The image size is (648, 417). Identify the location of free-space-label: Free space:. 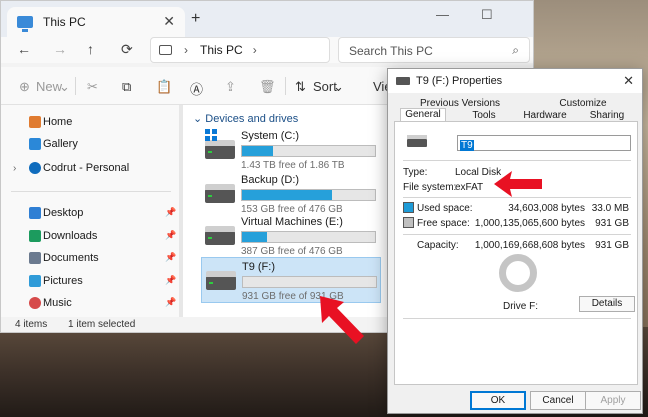
(443, 223).